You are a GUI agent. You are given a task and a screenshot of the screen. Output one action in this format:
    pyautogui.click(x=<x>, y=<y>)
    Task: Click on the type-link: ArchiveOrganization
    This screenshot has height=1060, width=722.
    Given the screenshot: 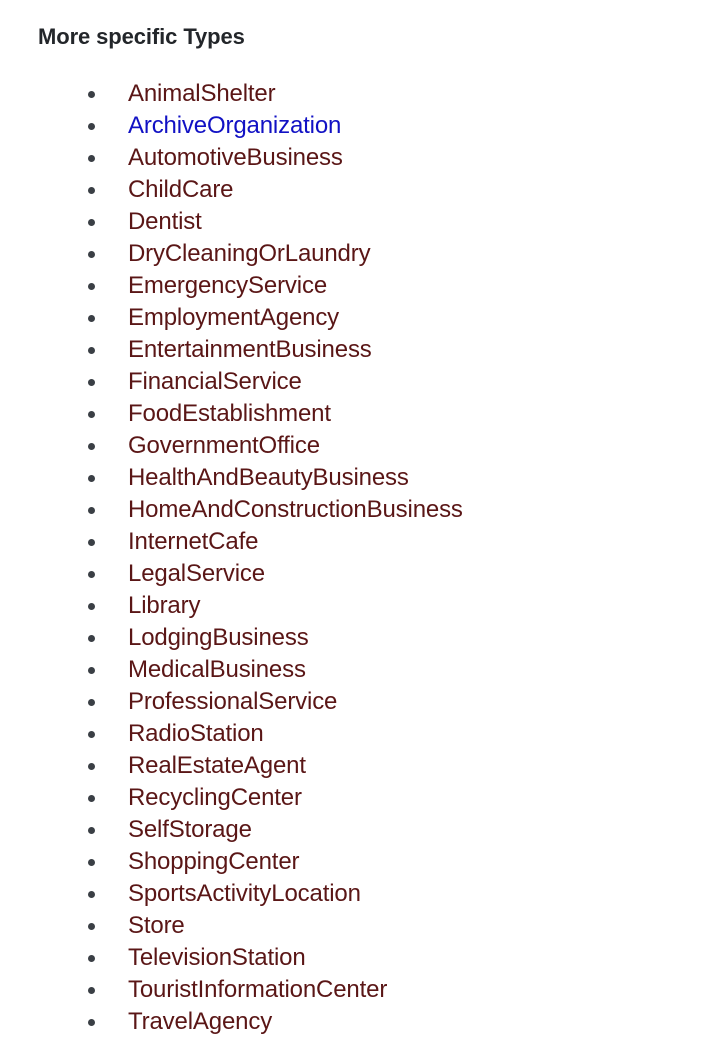 What is the action you would take?
    pyautogui.click(x=234, y=125)
    